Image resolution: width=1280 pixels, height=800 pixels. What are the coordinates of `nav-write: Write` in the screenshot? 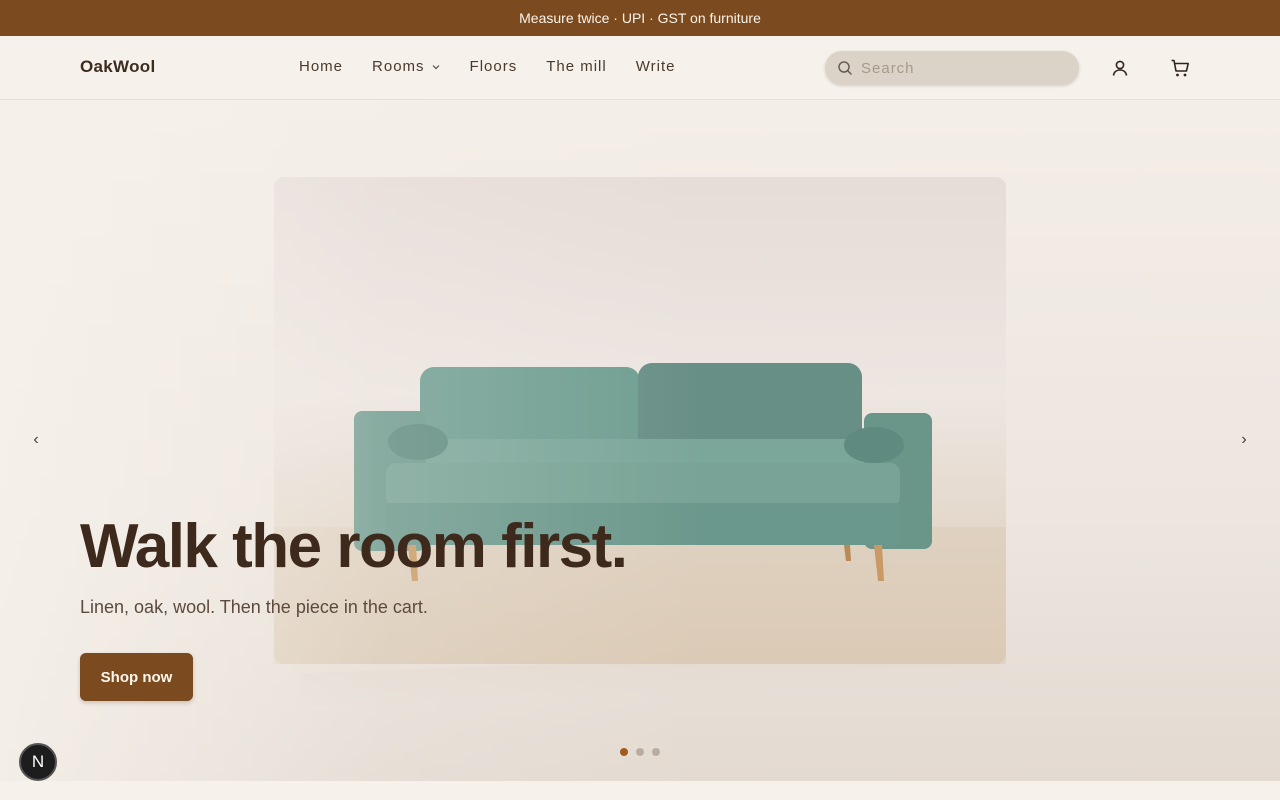 It's located at (656, 66).